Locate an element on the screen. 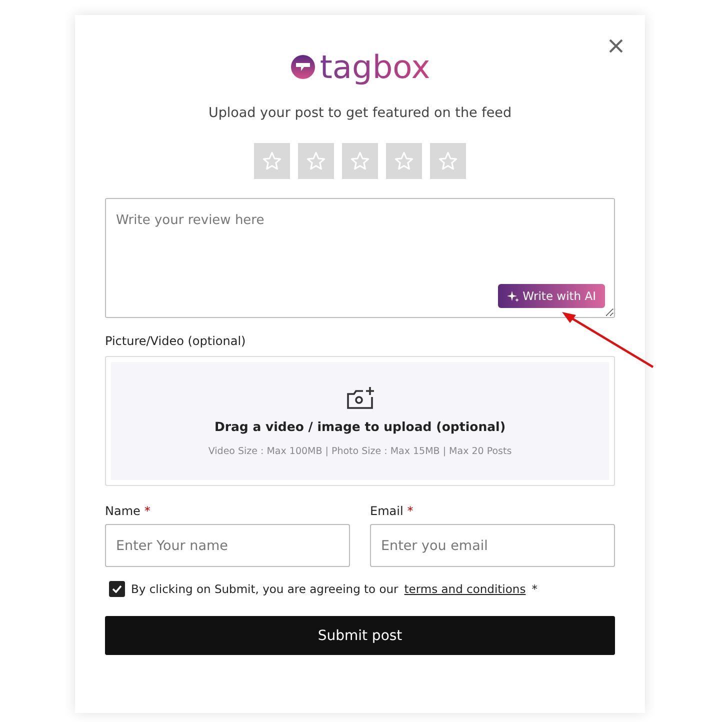 The height and width of the screenshot is (722, 702). consent-checkbox is located at coordinates (117, 589).